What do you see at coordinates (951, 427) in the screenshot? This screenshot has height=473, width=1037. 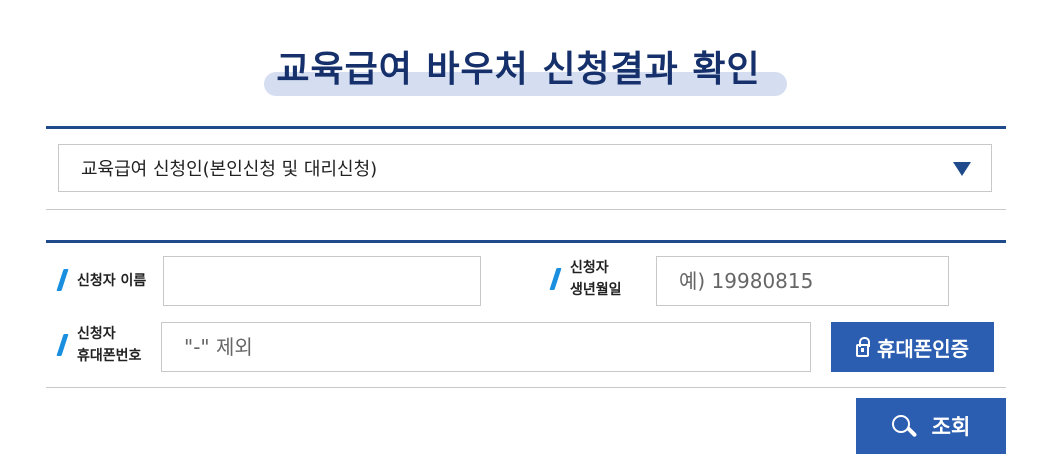 I see `search-button-label: 조회` at bounding box center [951, 427].